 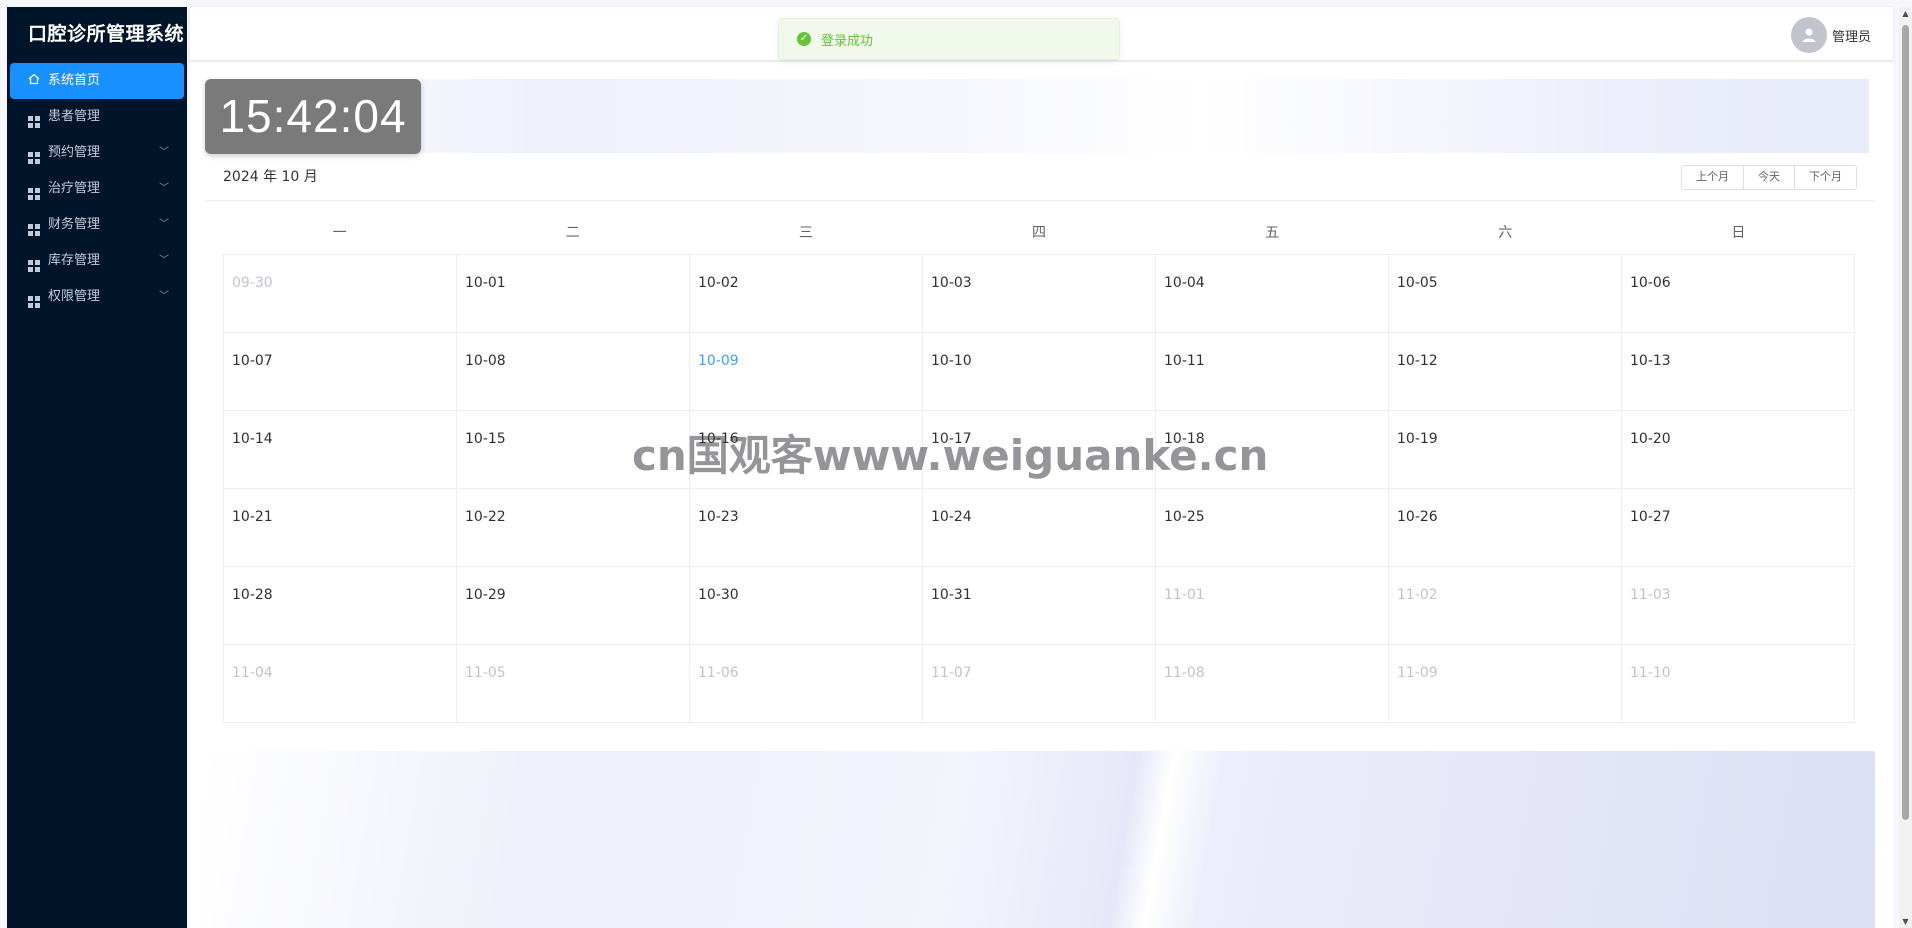 I want to click on calendar-day: 11-06, so click(x=806, y=684).